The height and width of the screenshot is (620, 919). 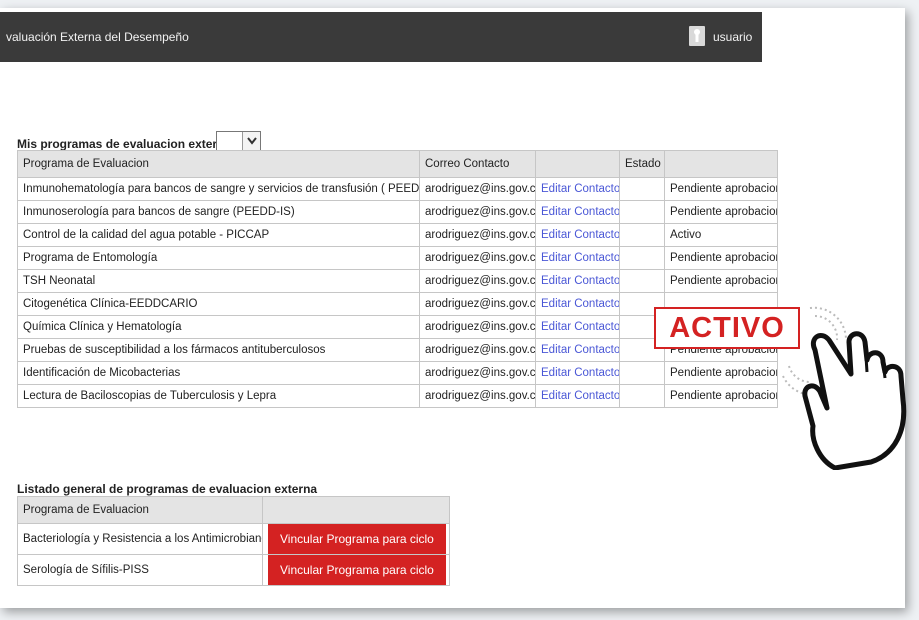 What do you see at coordinates (356, 510) in the screenshot?
I see `col-action` at bounding box center [356, 510].